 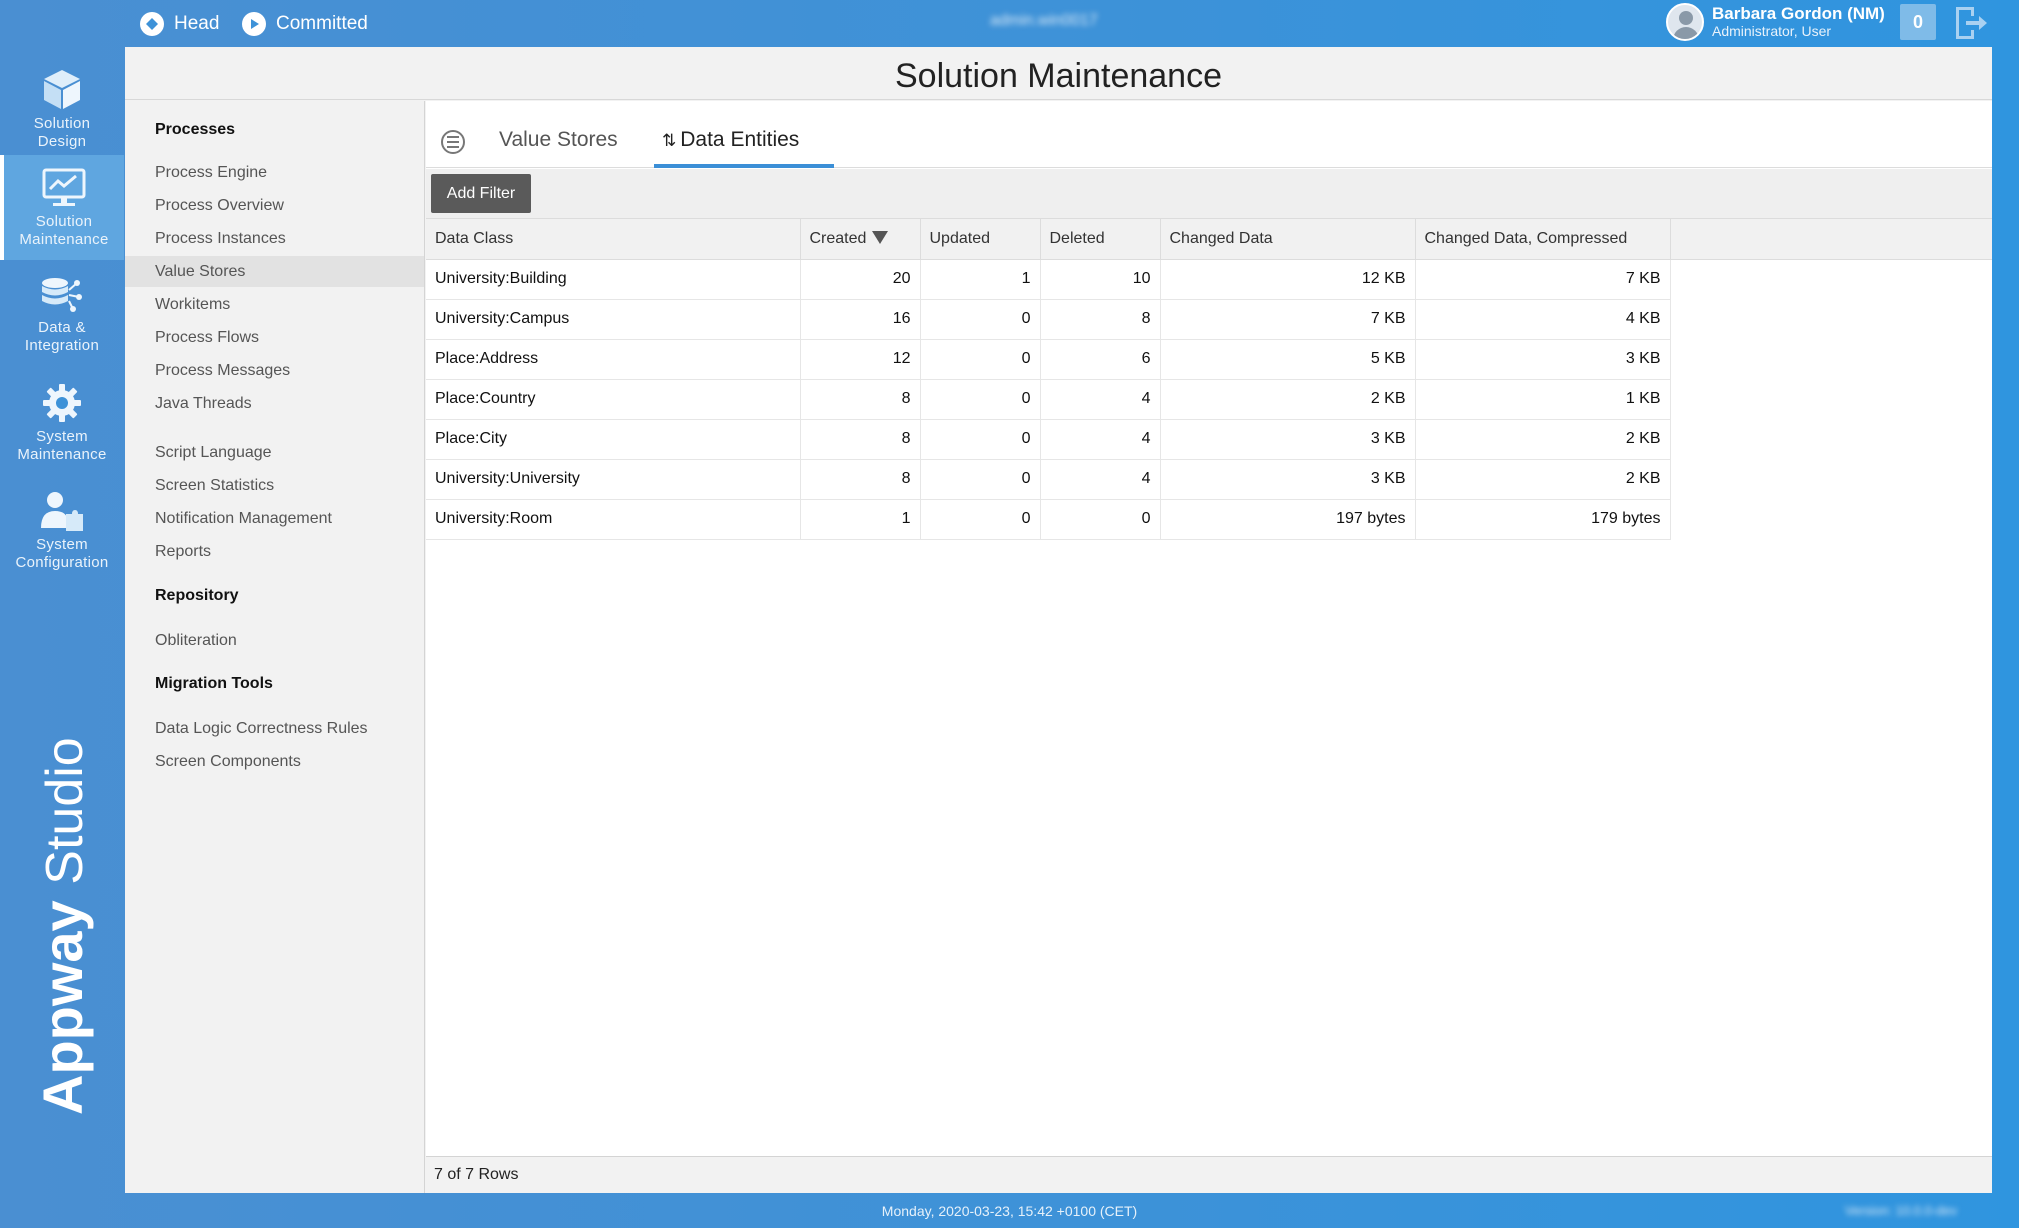 I want to click on table-row: University:Campus 16 0 8 7 KB 4 KB, so click(x=1209, y=319).